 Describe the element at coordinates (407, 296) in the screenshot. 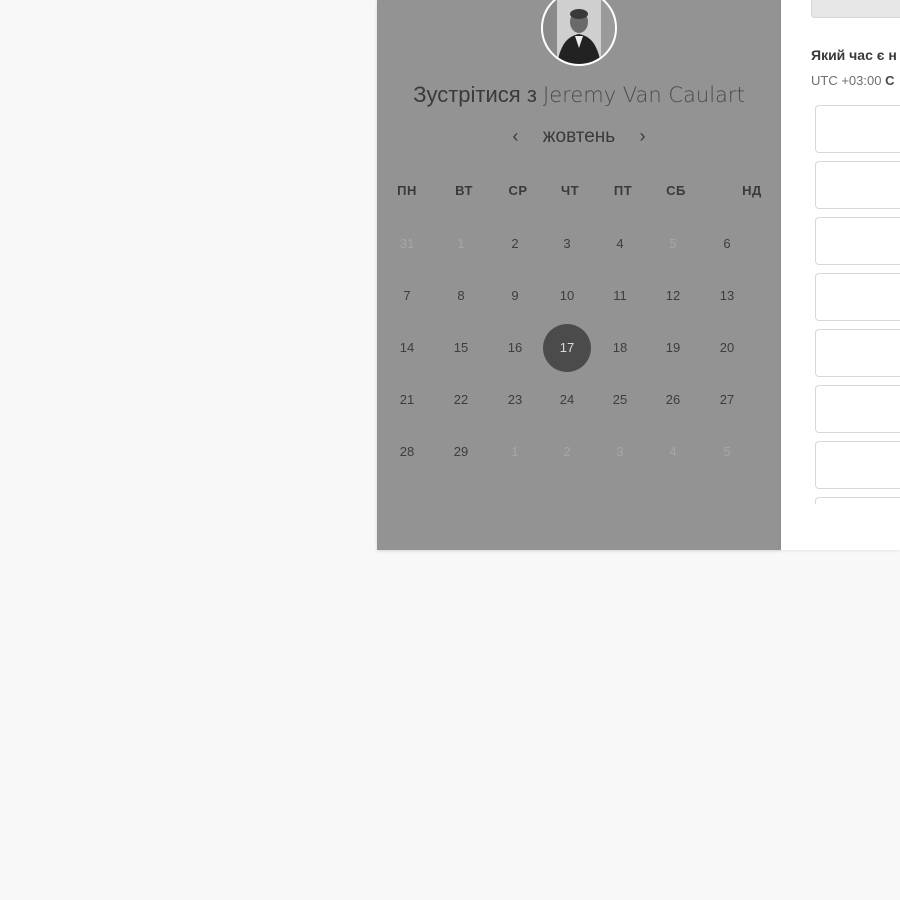

I see `calendar-day: 7` at that location.